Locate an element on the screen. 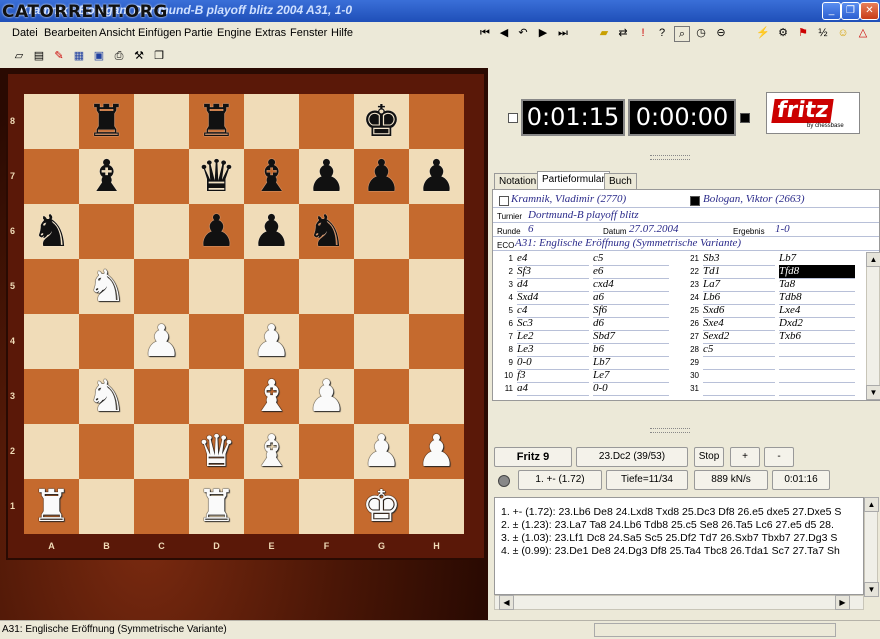 The height and width of the screenshot is (639, 880). black-king-icon: ♚ is located at coordinates (381, 121).